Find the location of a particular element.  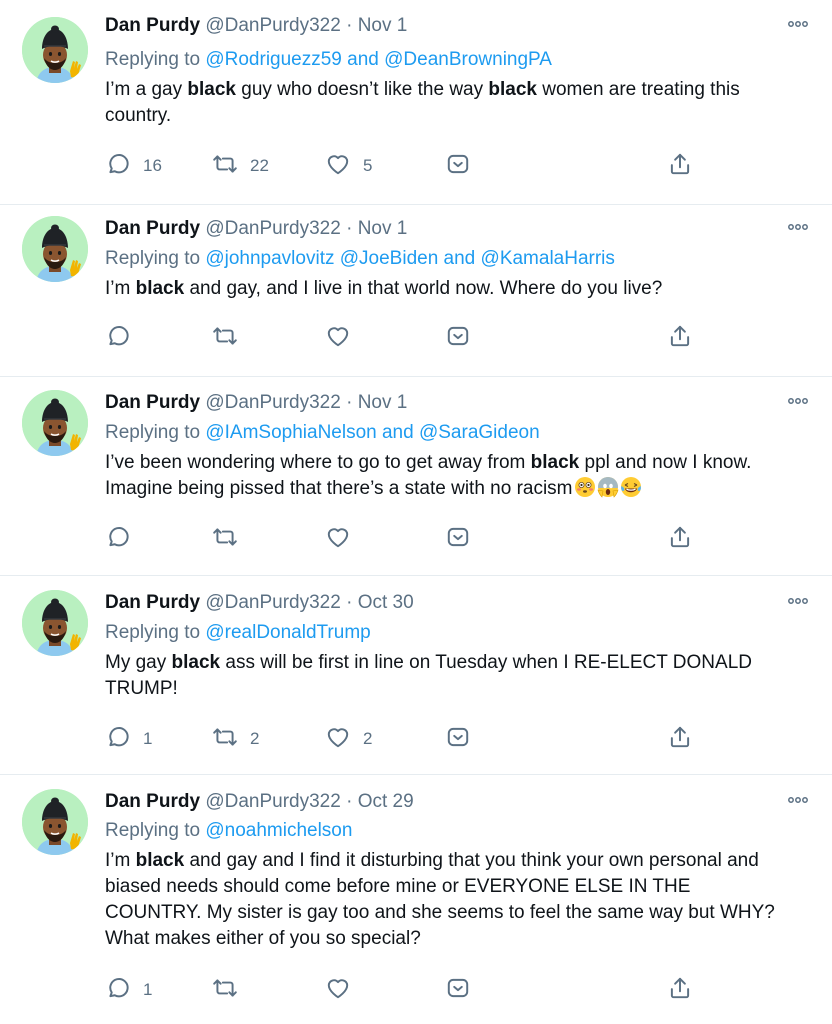

screaming-face-icon is located at coordinates (608, 487).